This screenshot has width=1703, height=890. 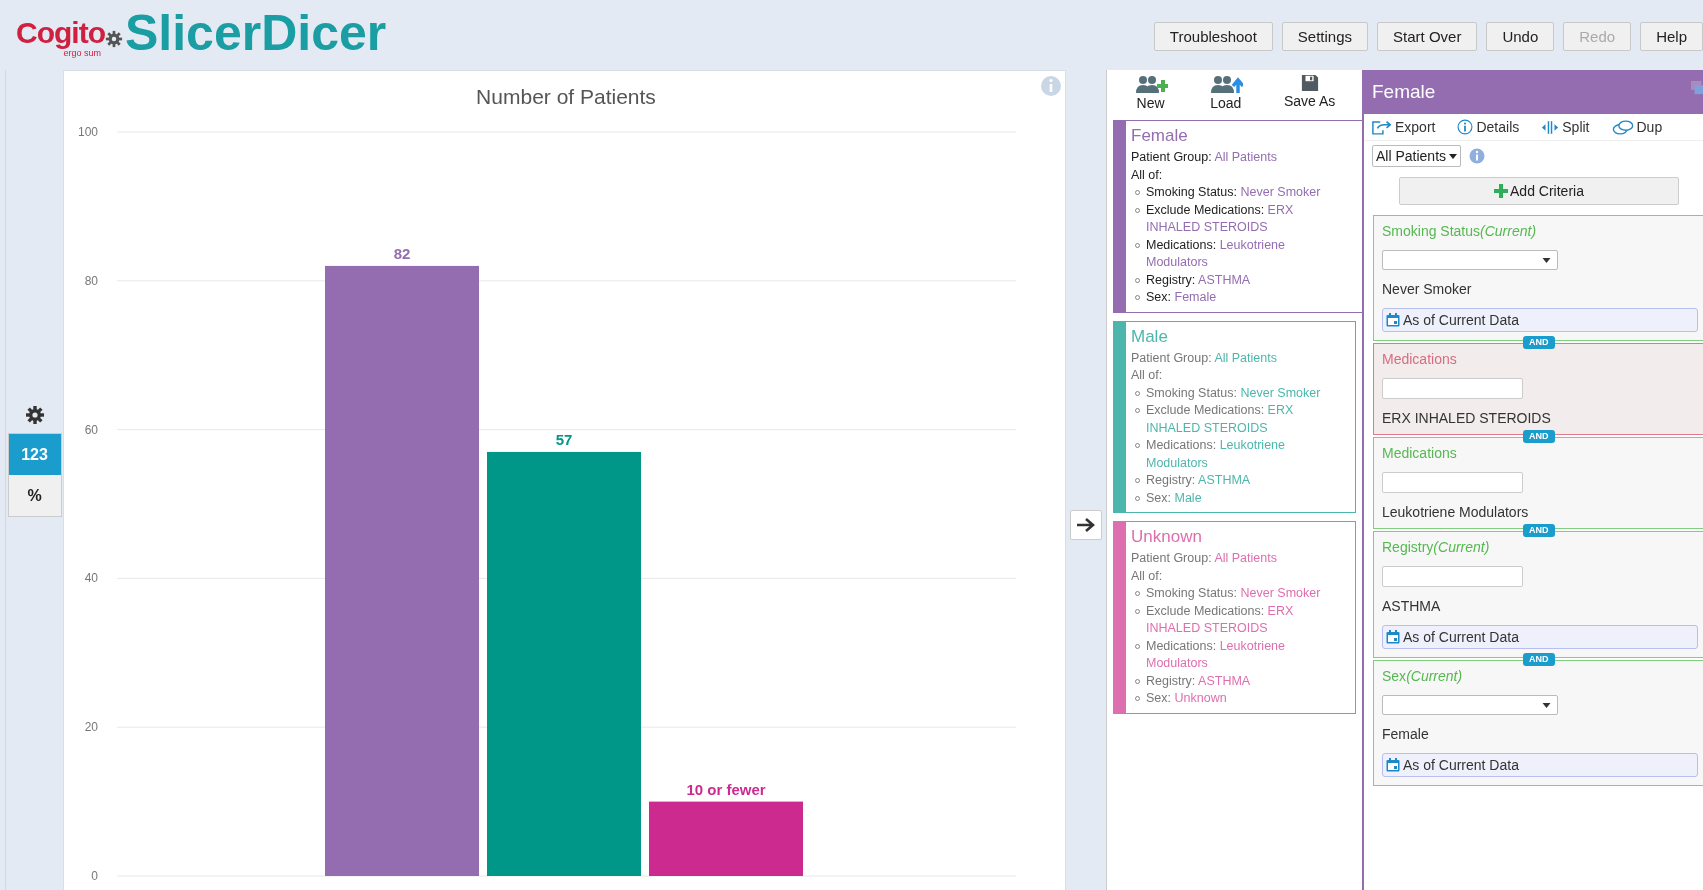 What do you see at coordinates (1213, 36) in the screenshot?
I see `header-button: Troubleshoot` at bounding box center [1213, 36].